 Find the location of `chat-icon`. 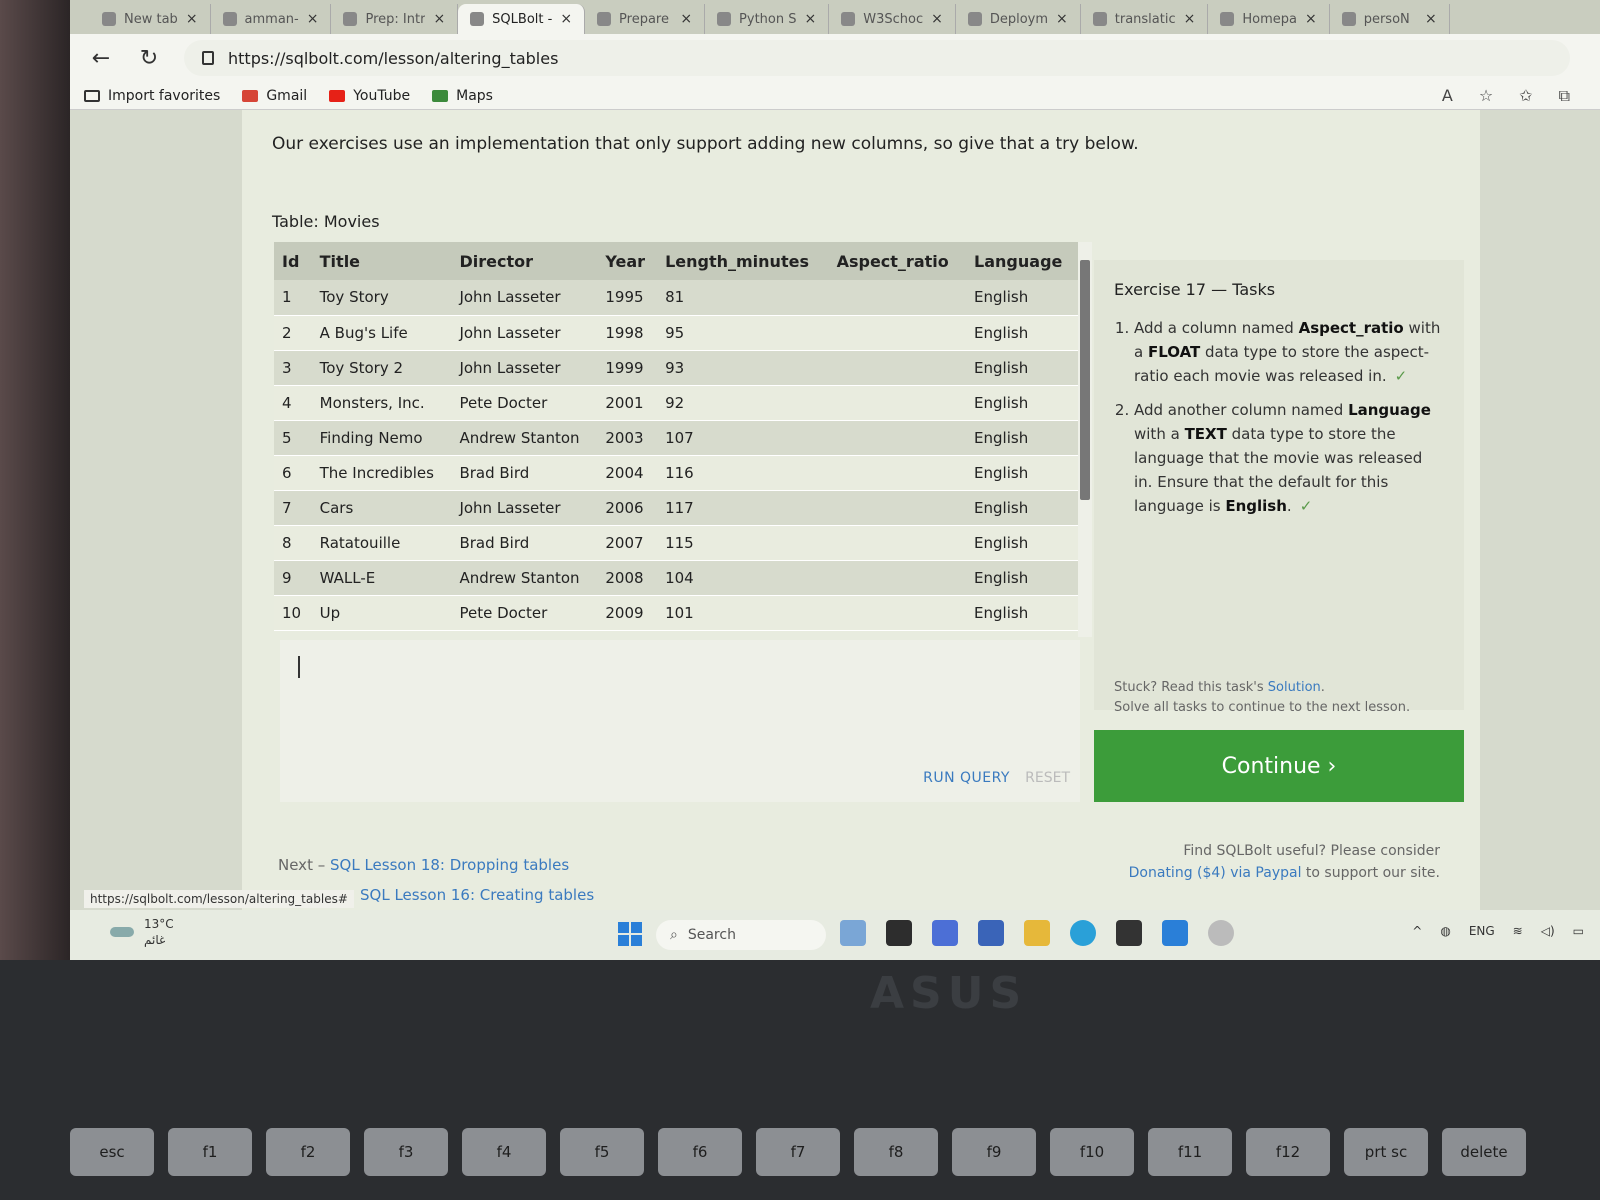

chat-icon is located at coordinates (945, 933).